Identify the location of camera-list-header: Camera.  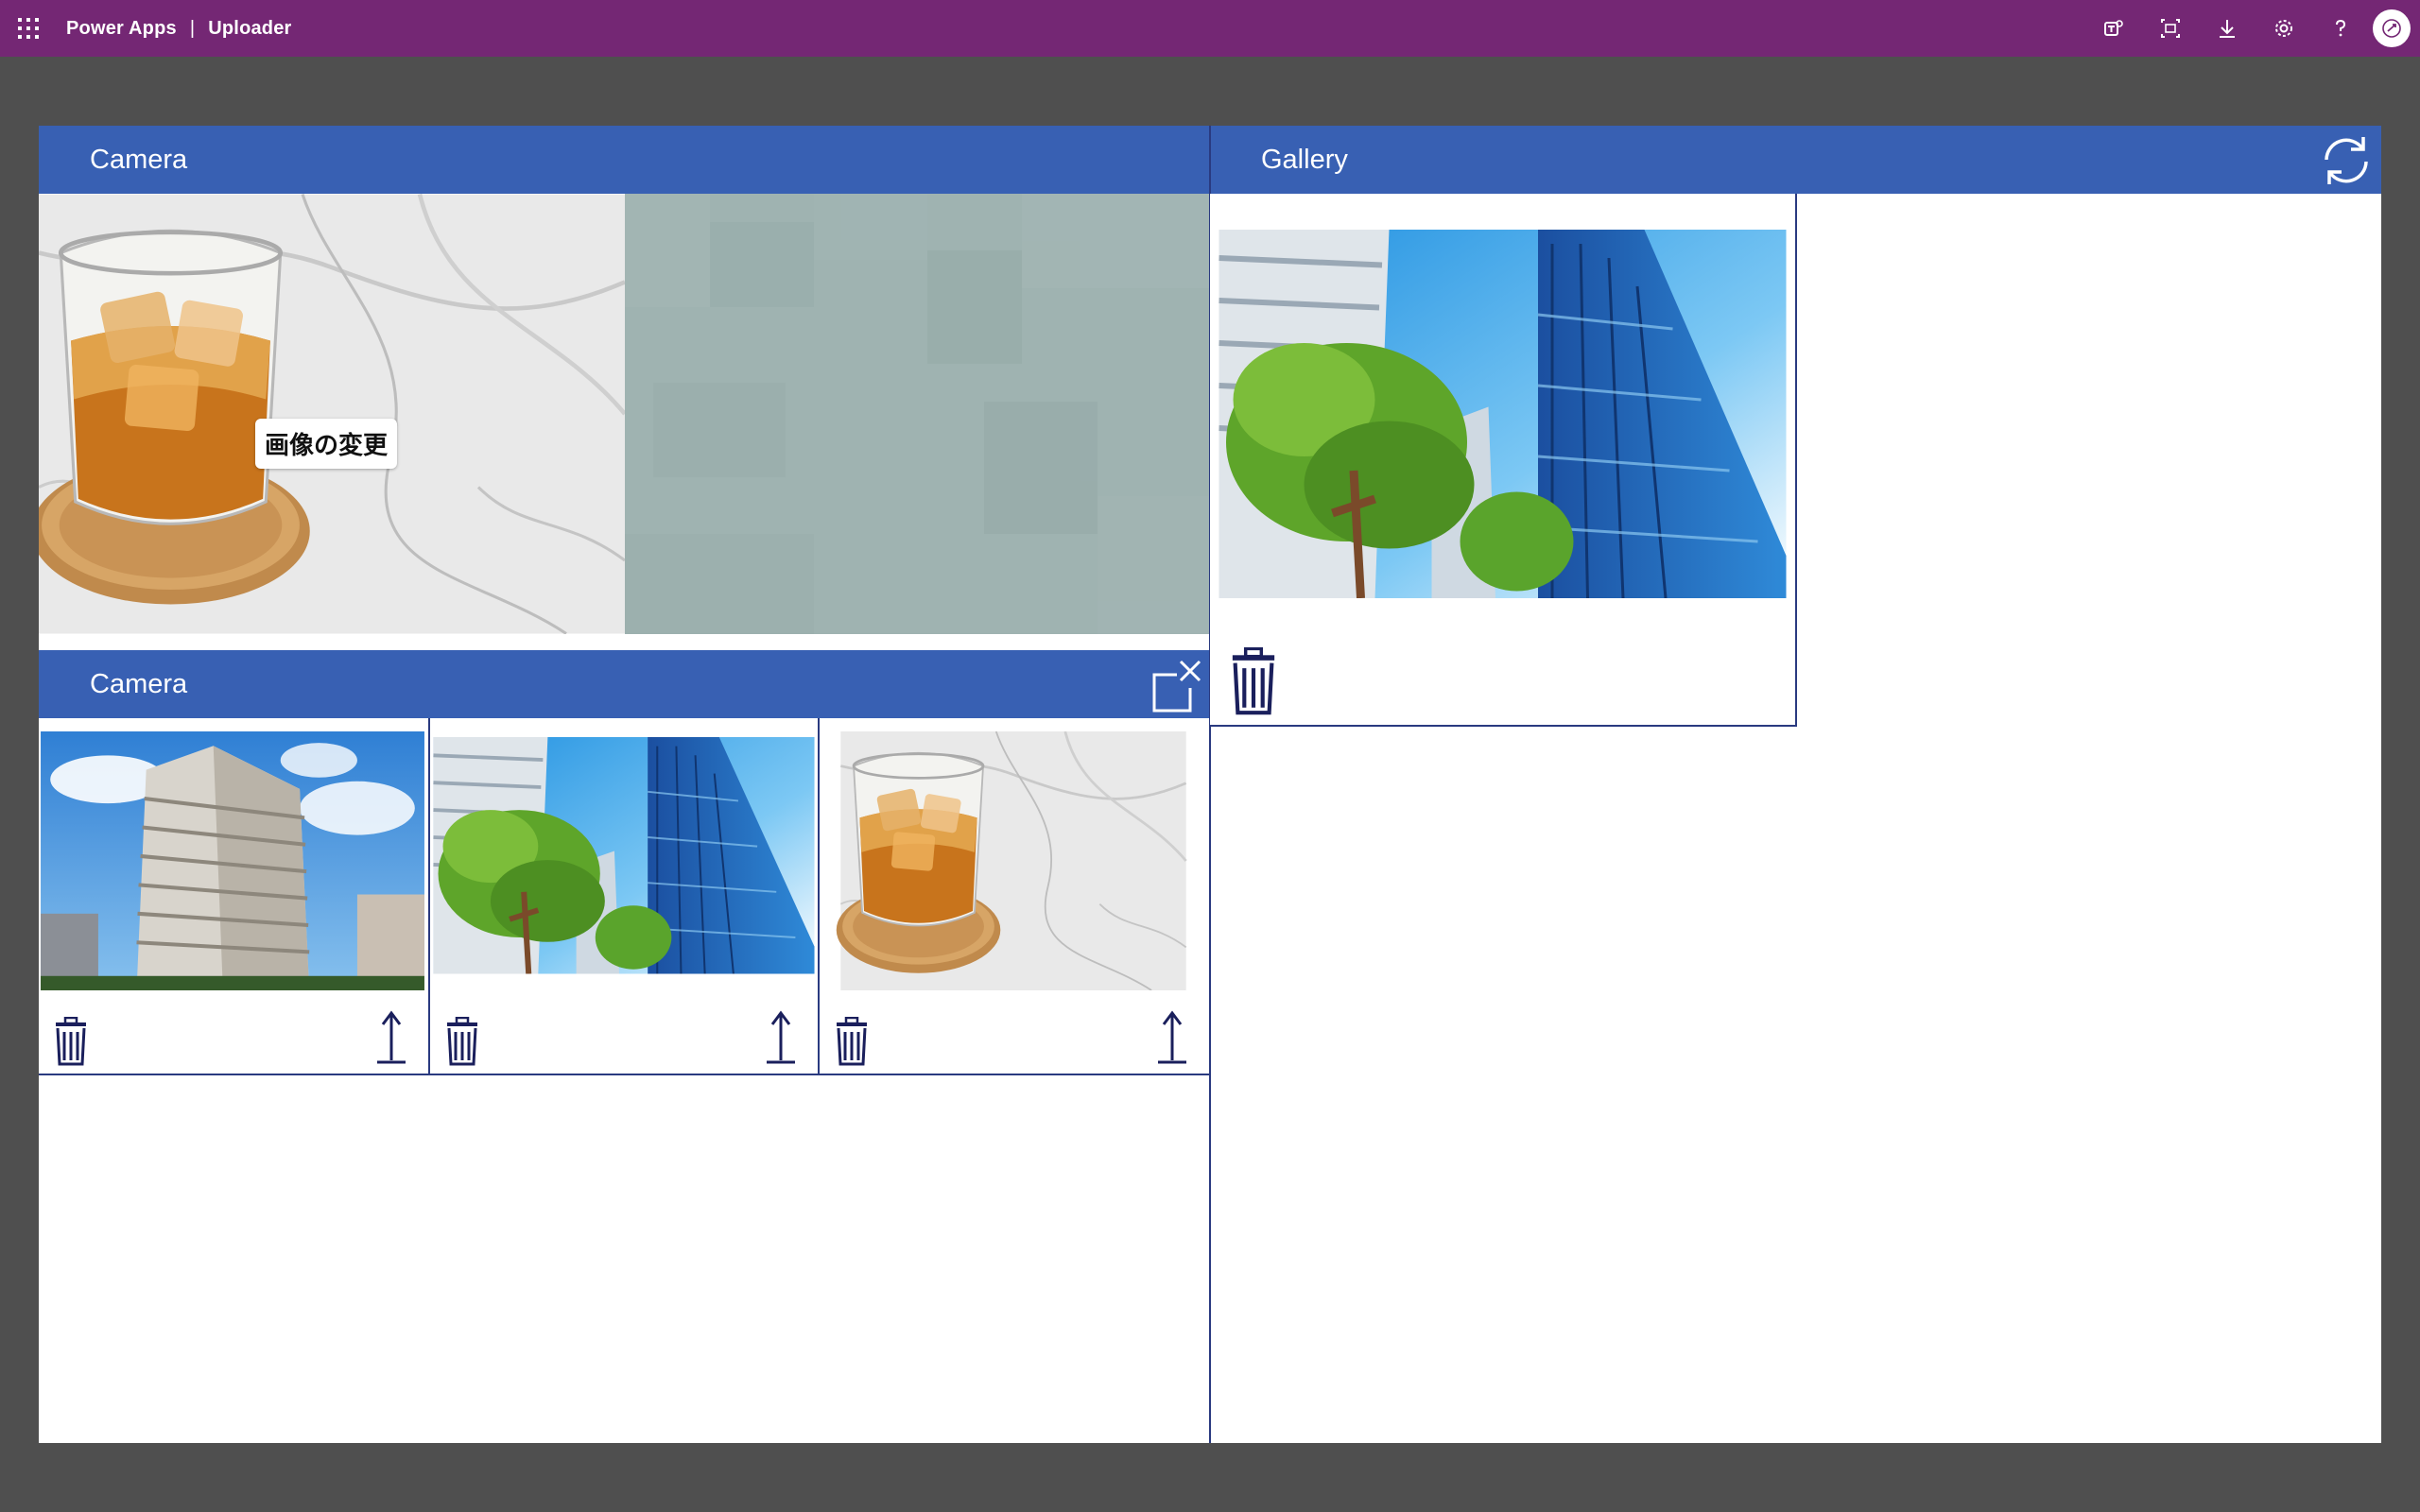
(624, 684).